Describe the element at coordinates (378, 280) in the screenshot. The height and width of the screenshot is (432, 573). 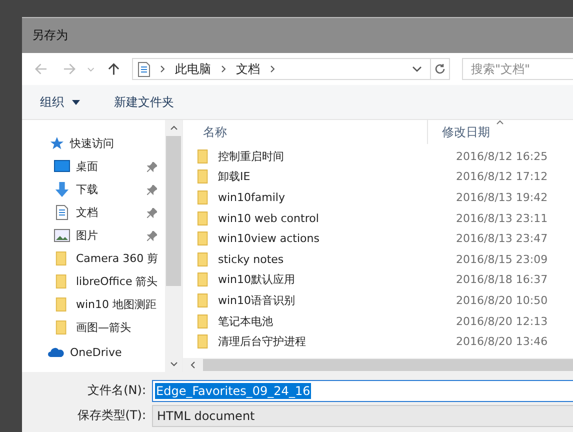
I see `file-row: win10默认应用 2016/8/18 16:37` at that location.